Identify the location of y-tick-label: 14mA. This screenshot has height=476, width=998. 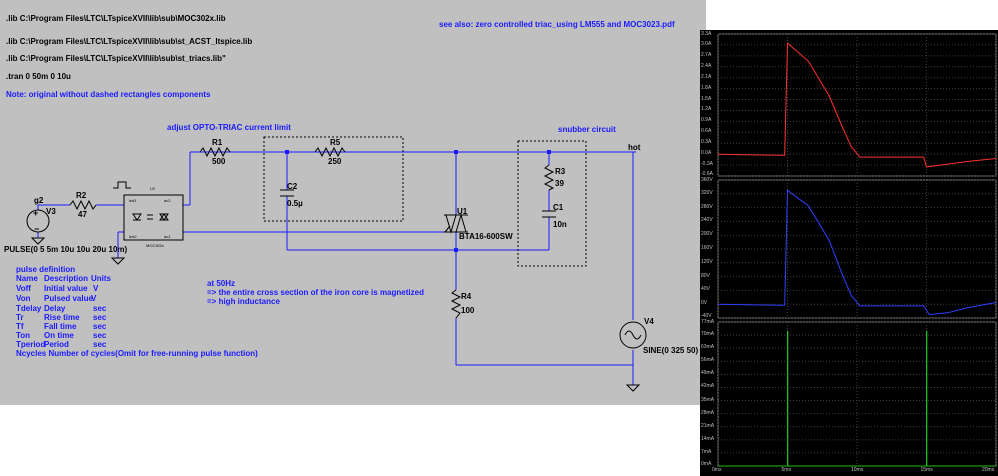
(708, 438).